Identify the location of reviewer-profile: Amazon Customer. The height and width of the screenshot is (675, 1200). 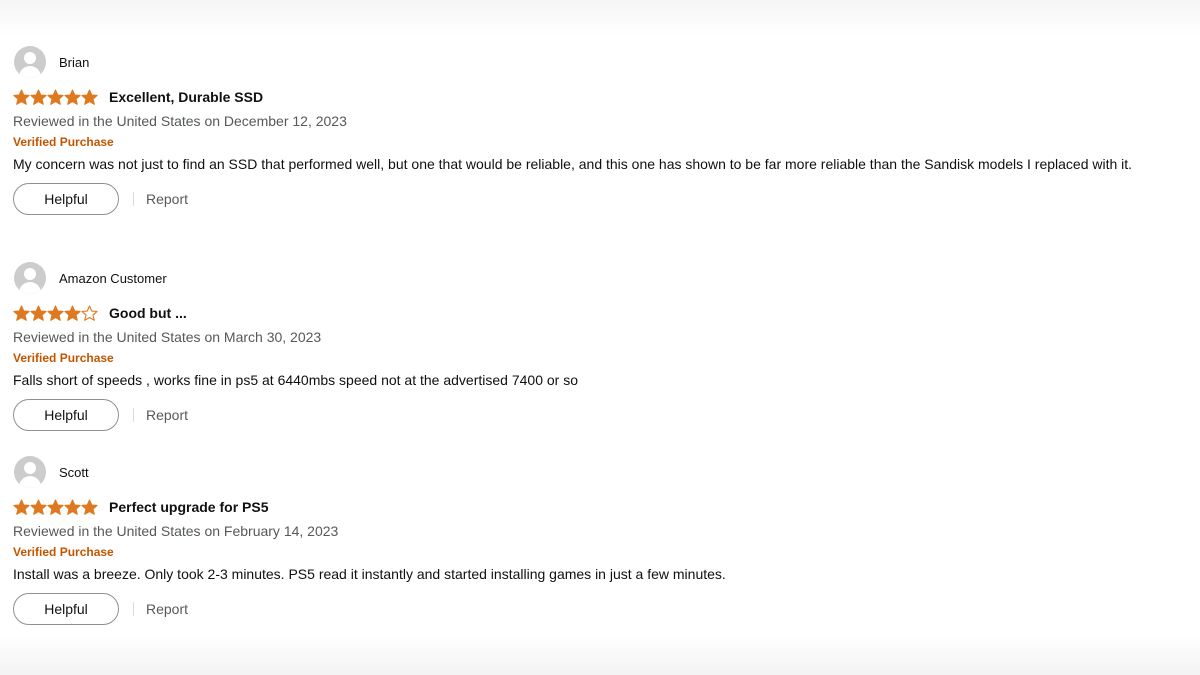
(600, 278).